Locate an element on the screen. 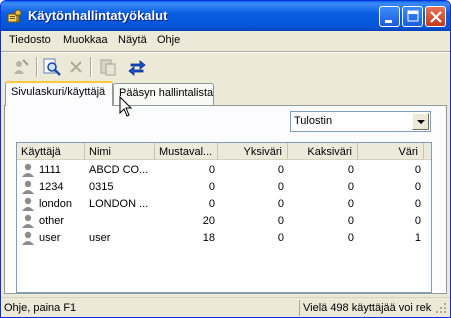 This screenshot has width=451, height=318. menu-bar: Tiedosto Muokkaa Näytä Ohje is located at coordinates (225, 41).